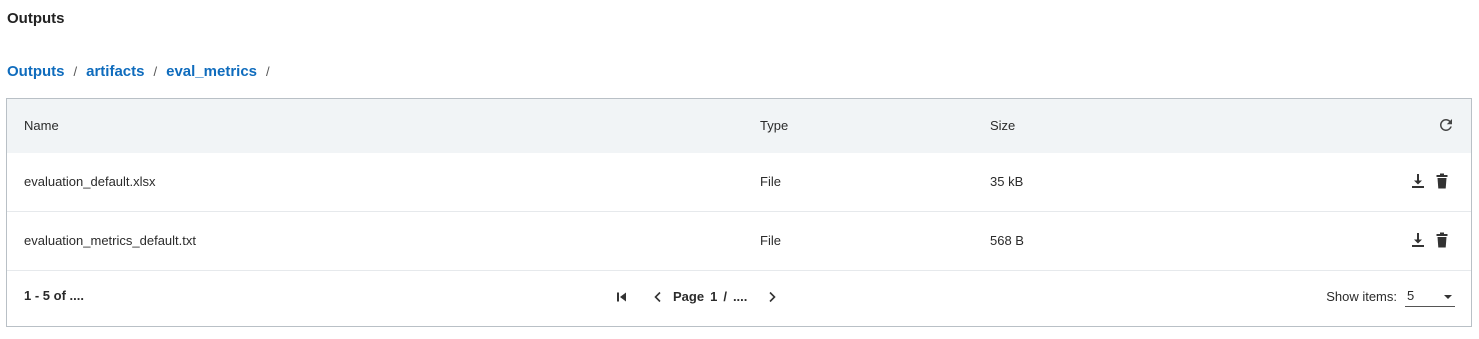 The image size is (1479, 339). What do you see at coordinates (36, 18) in the screenshot?
I see `page-title: Outputs` at bounding box center [36, 18].